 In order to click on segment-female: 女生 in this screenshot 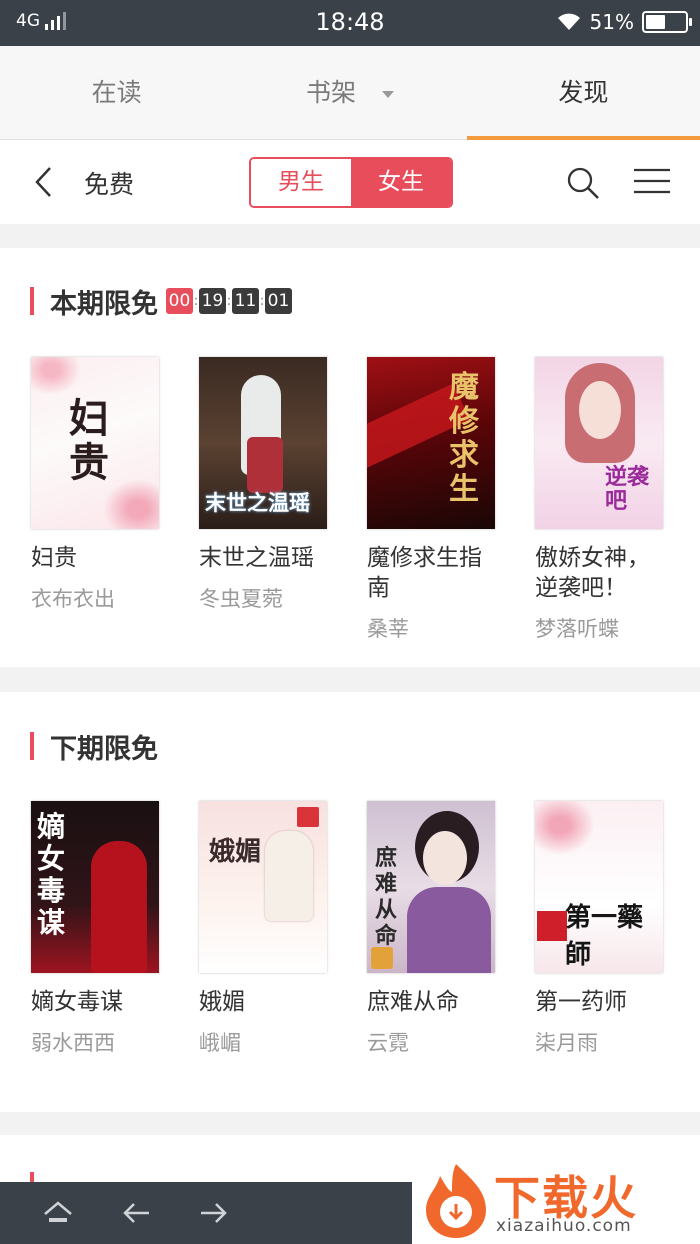, I will do `click(401, 182)`.